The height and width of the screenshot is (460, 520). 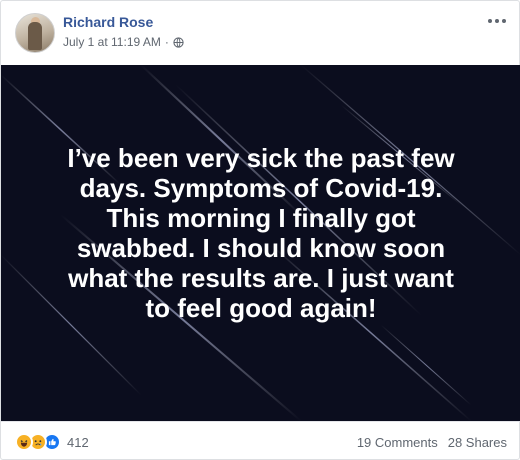 What do you see at coordinates (52, 442) in the screenshot?
I see `reactions-summary: 412` at bounding box center [52, 442].